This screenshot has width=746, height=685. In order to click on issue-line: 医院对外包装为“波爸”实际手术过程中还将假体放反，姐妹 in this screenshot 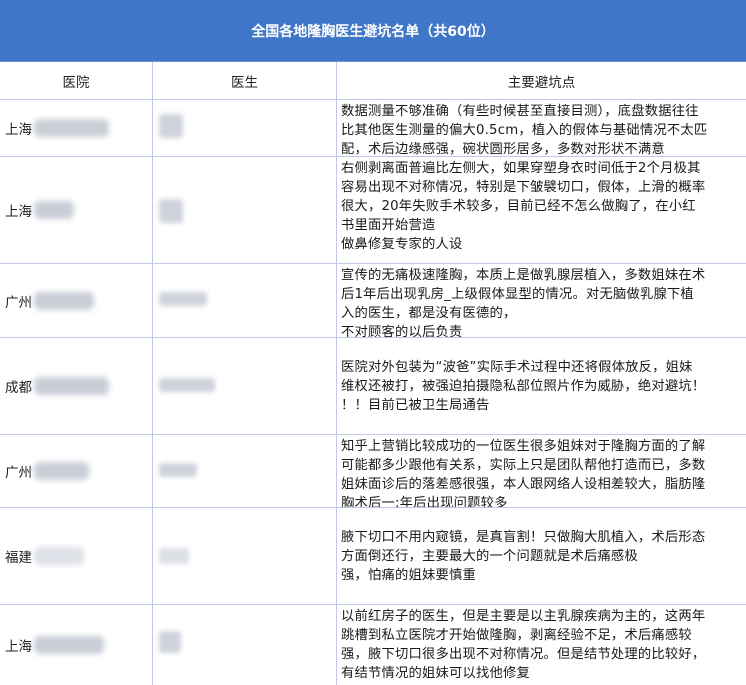, I will do `click(517, 367)`.